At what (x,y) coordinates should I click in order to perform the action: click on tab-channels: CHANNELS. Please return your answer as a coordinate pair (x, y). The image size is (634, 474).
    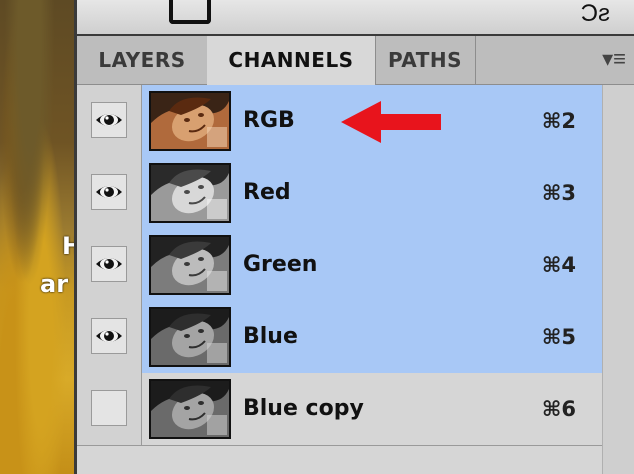
    Looking at the image, I should click on (291, 60).